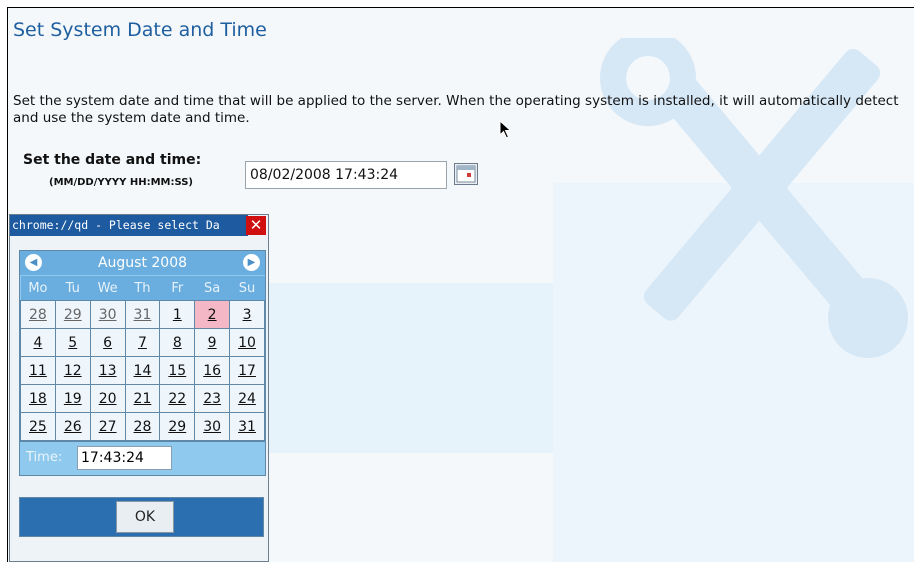 Image resolution: width=914 pixels, height=562 pixels. Describe the element at coordinates (44, 457) in the screenshot. I see `time-label: Time:` at that location.